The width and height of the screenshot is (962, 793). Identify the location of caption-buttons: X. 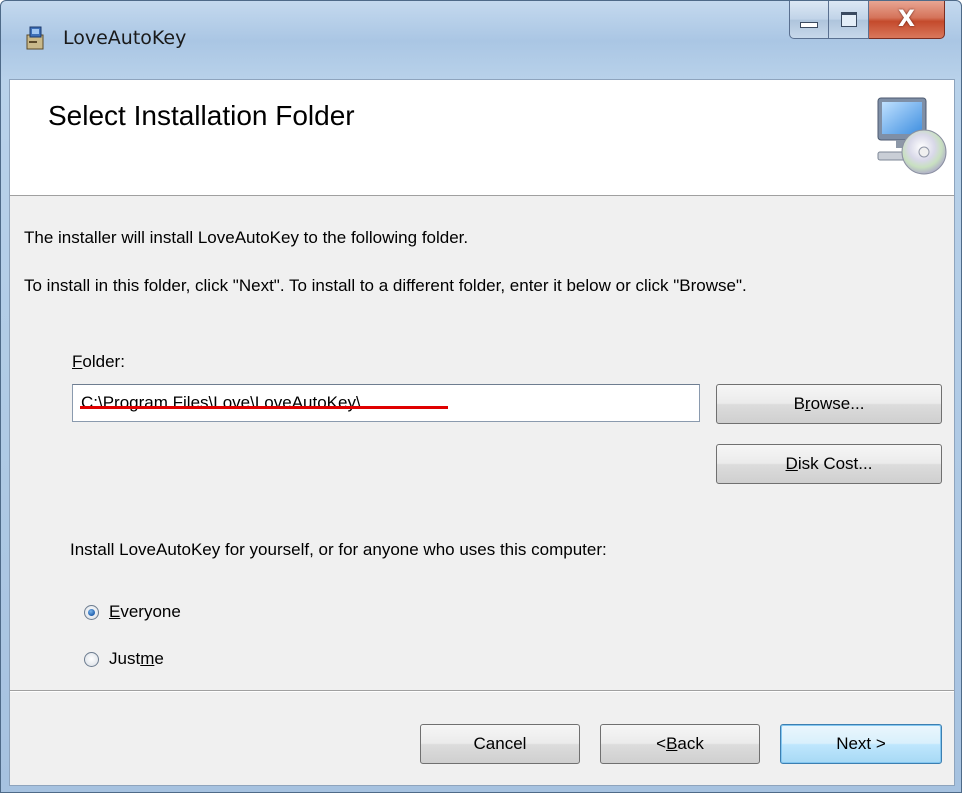
(867, 21).